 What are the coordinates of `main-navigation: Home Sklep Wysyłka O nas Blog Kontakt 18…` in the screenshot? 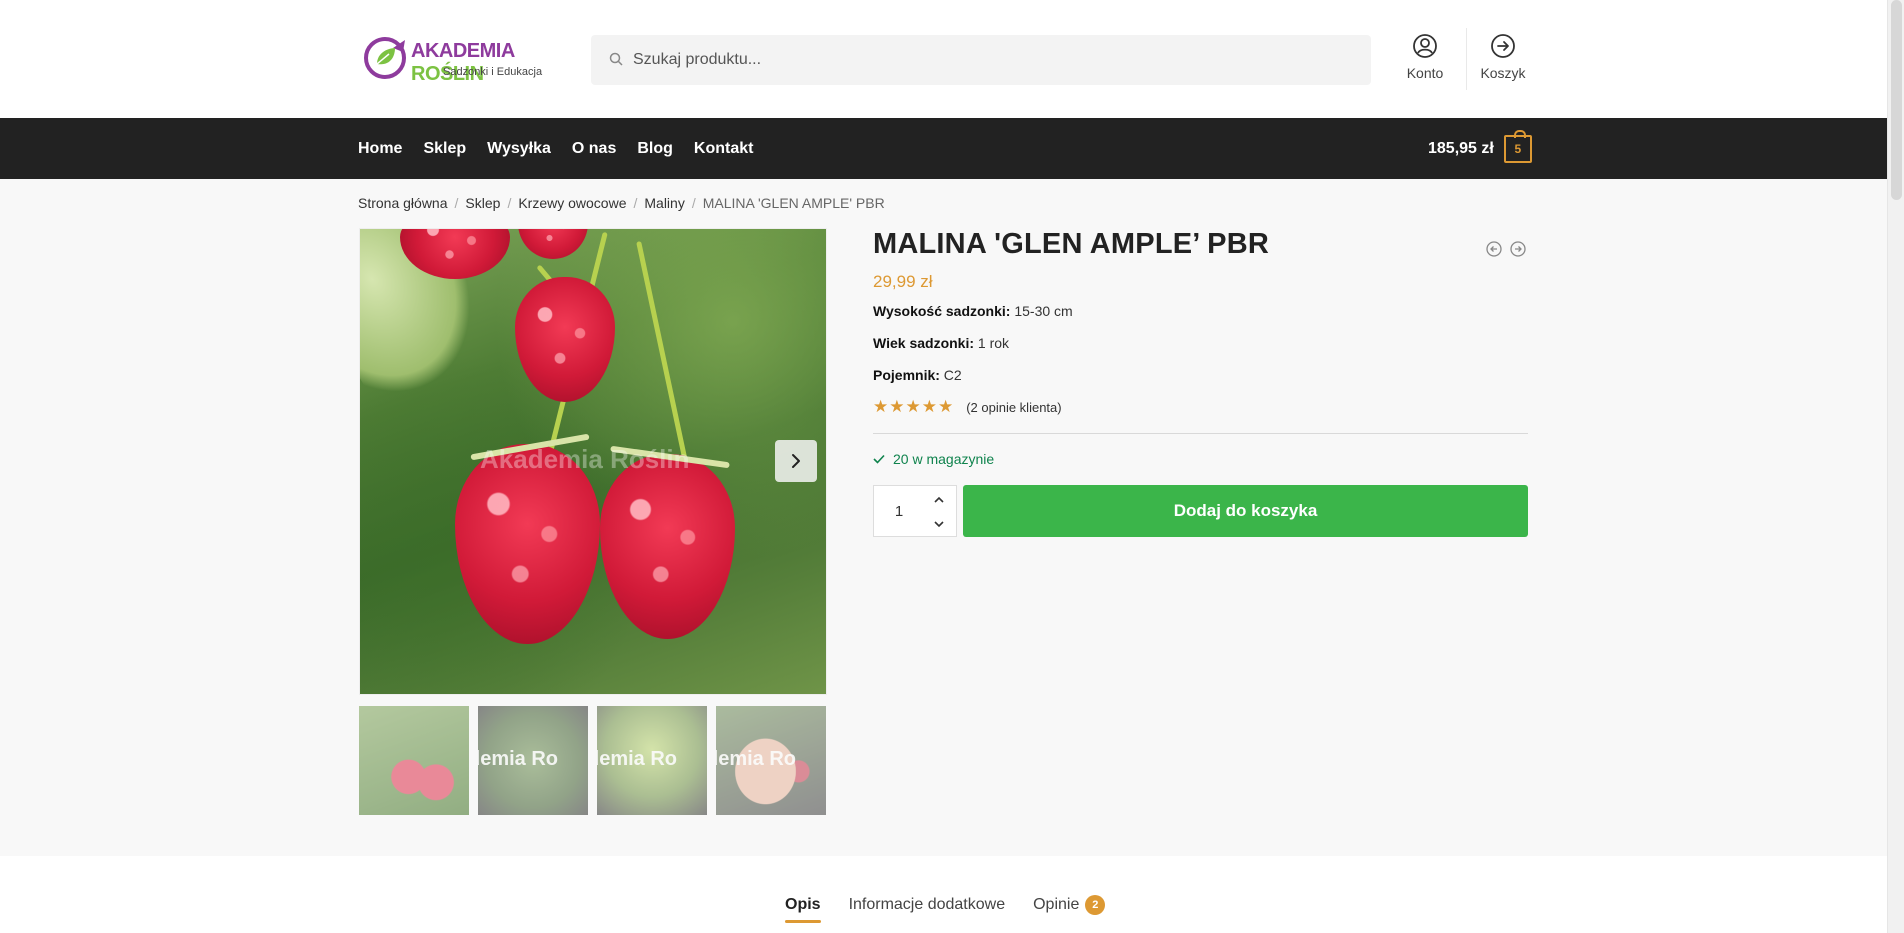 It's located at (943, 148).